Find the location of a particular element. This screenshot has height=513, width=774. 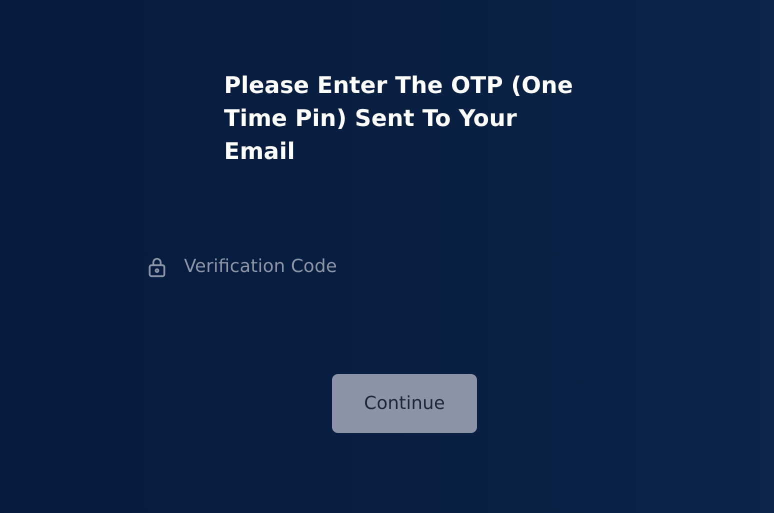

lock-icon is located at coordinates (157, 267).